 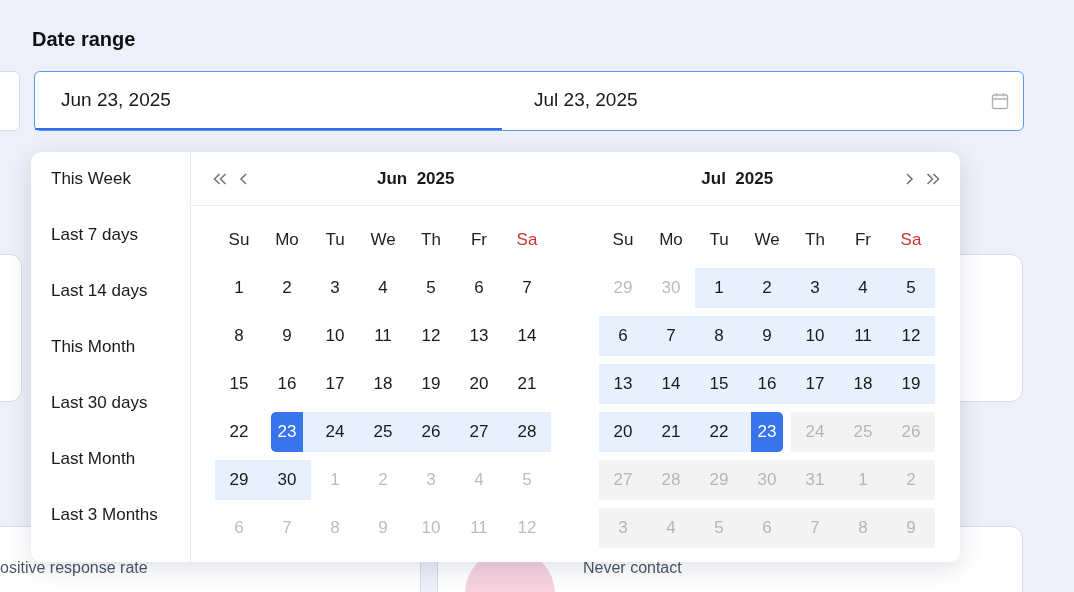 What do you see at coordinates (652, 101) in the screenshot?
I see `end-date-input: Jul 23, 2025` at bounding box center [652, 101].